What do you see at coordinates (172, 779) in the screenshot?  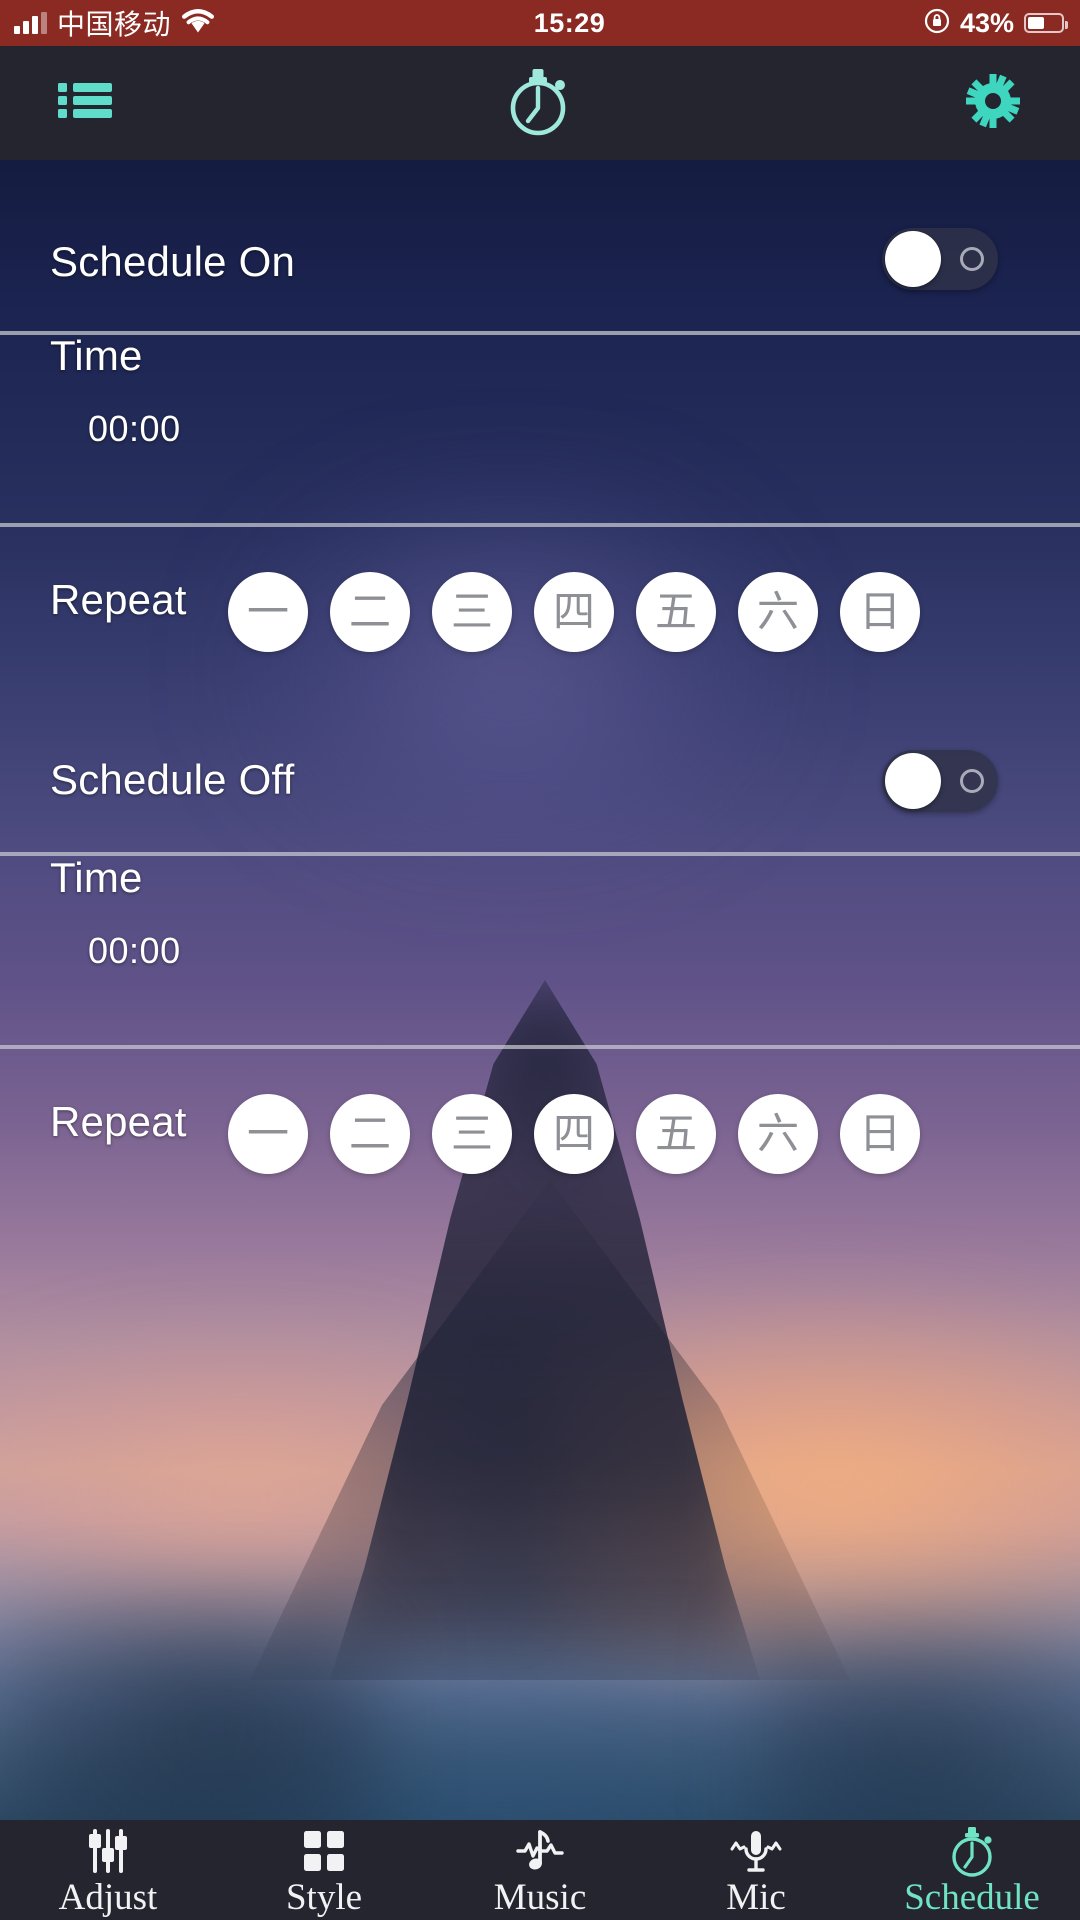 I see `schedule-off-label: Schedule Off` at bounding box center [172, 779].